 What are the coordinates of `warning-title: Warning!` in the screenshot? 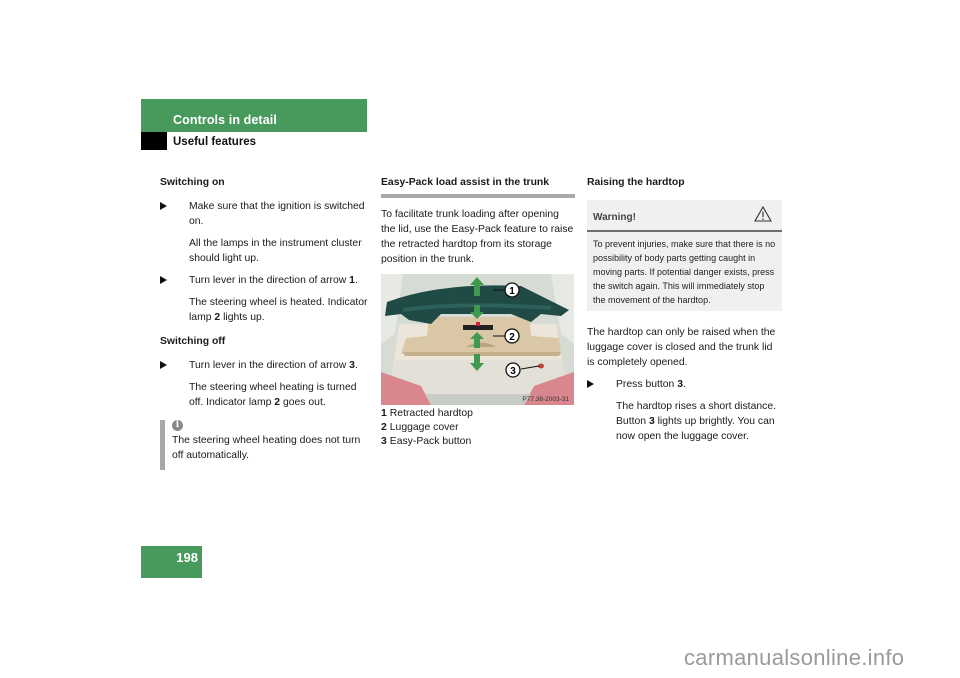 It's located at (614, 217).